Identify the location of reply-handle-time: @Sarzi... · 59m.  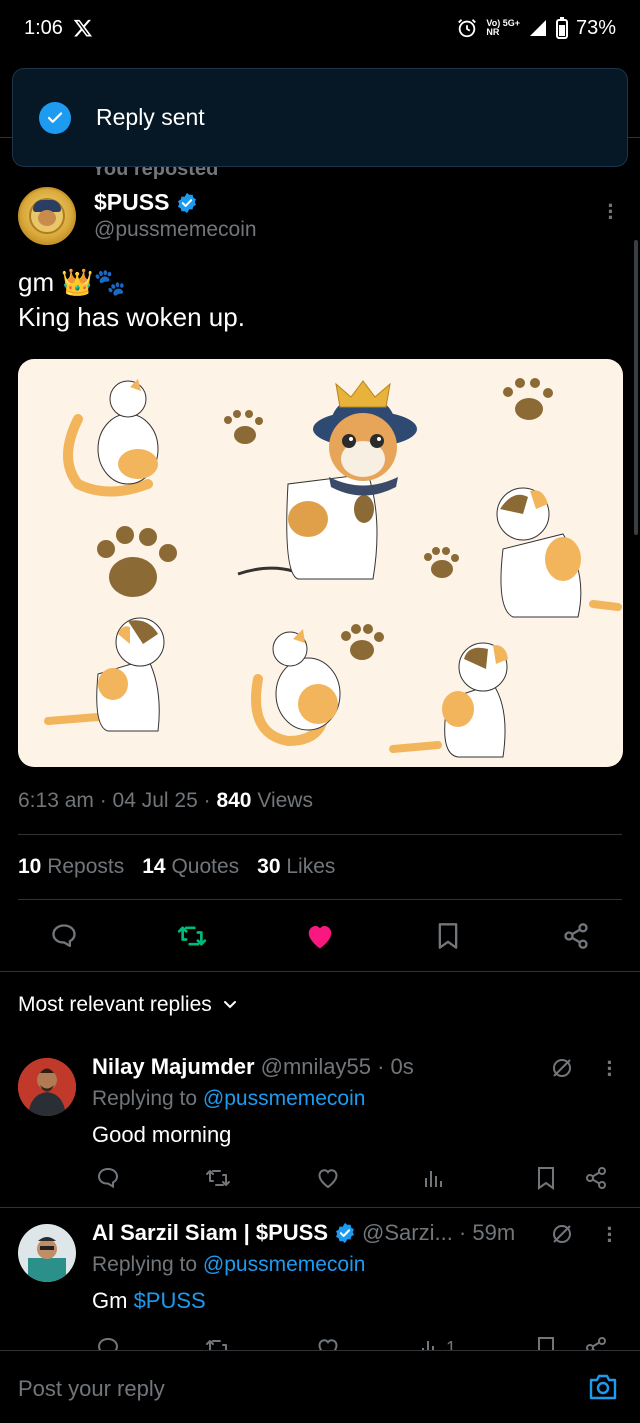
(438, 1233).